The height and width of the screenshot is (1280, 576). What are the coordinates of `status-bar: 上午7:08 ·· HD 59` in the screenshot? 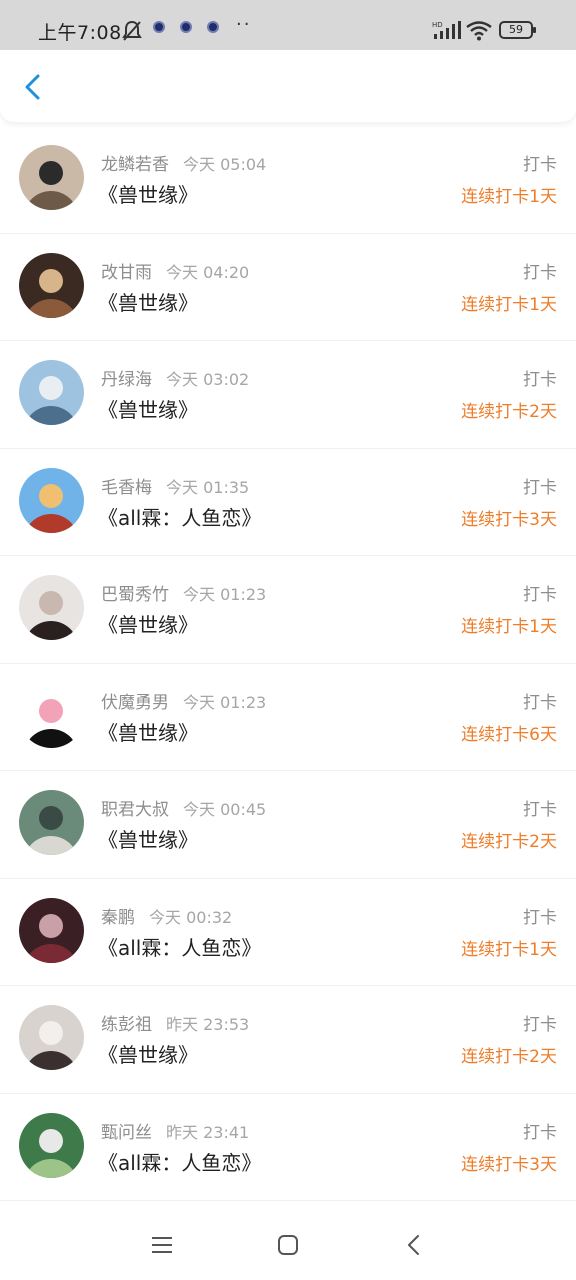 It's located at (288, 25).